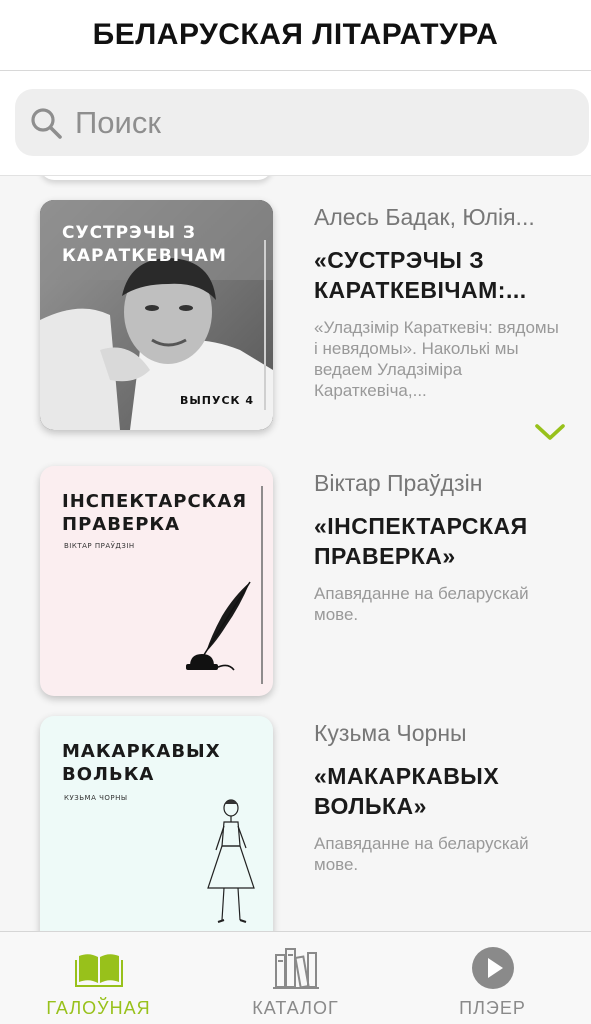 This screenshot has height=1024, width=591. I want to click on tab-label: ГАЛОЎНАЯ, so click(98, 1008).